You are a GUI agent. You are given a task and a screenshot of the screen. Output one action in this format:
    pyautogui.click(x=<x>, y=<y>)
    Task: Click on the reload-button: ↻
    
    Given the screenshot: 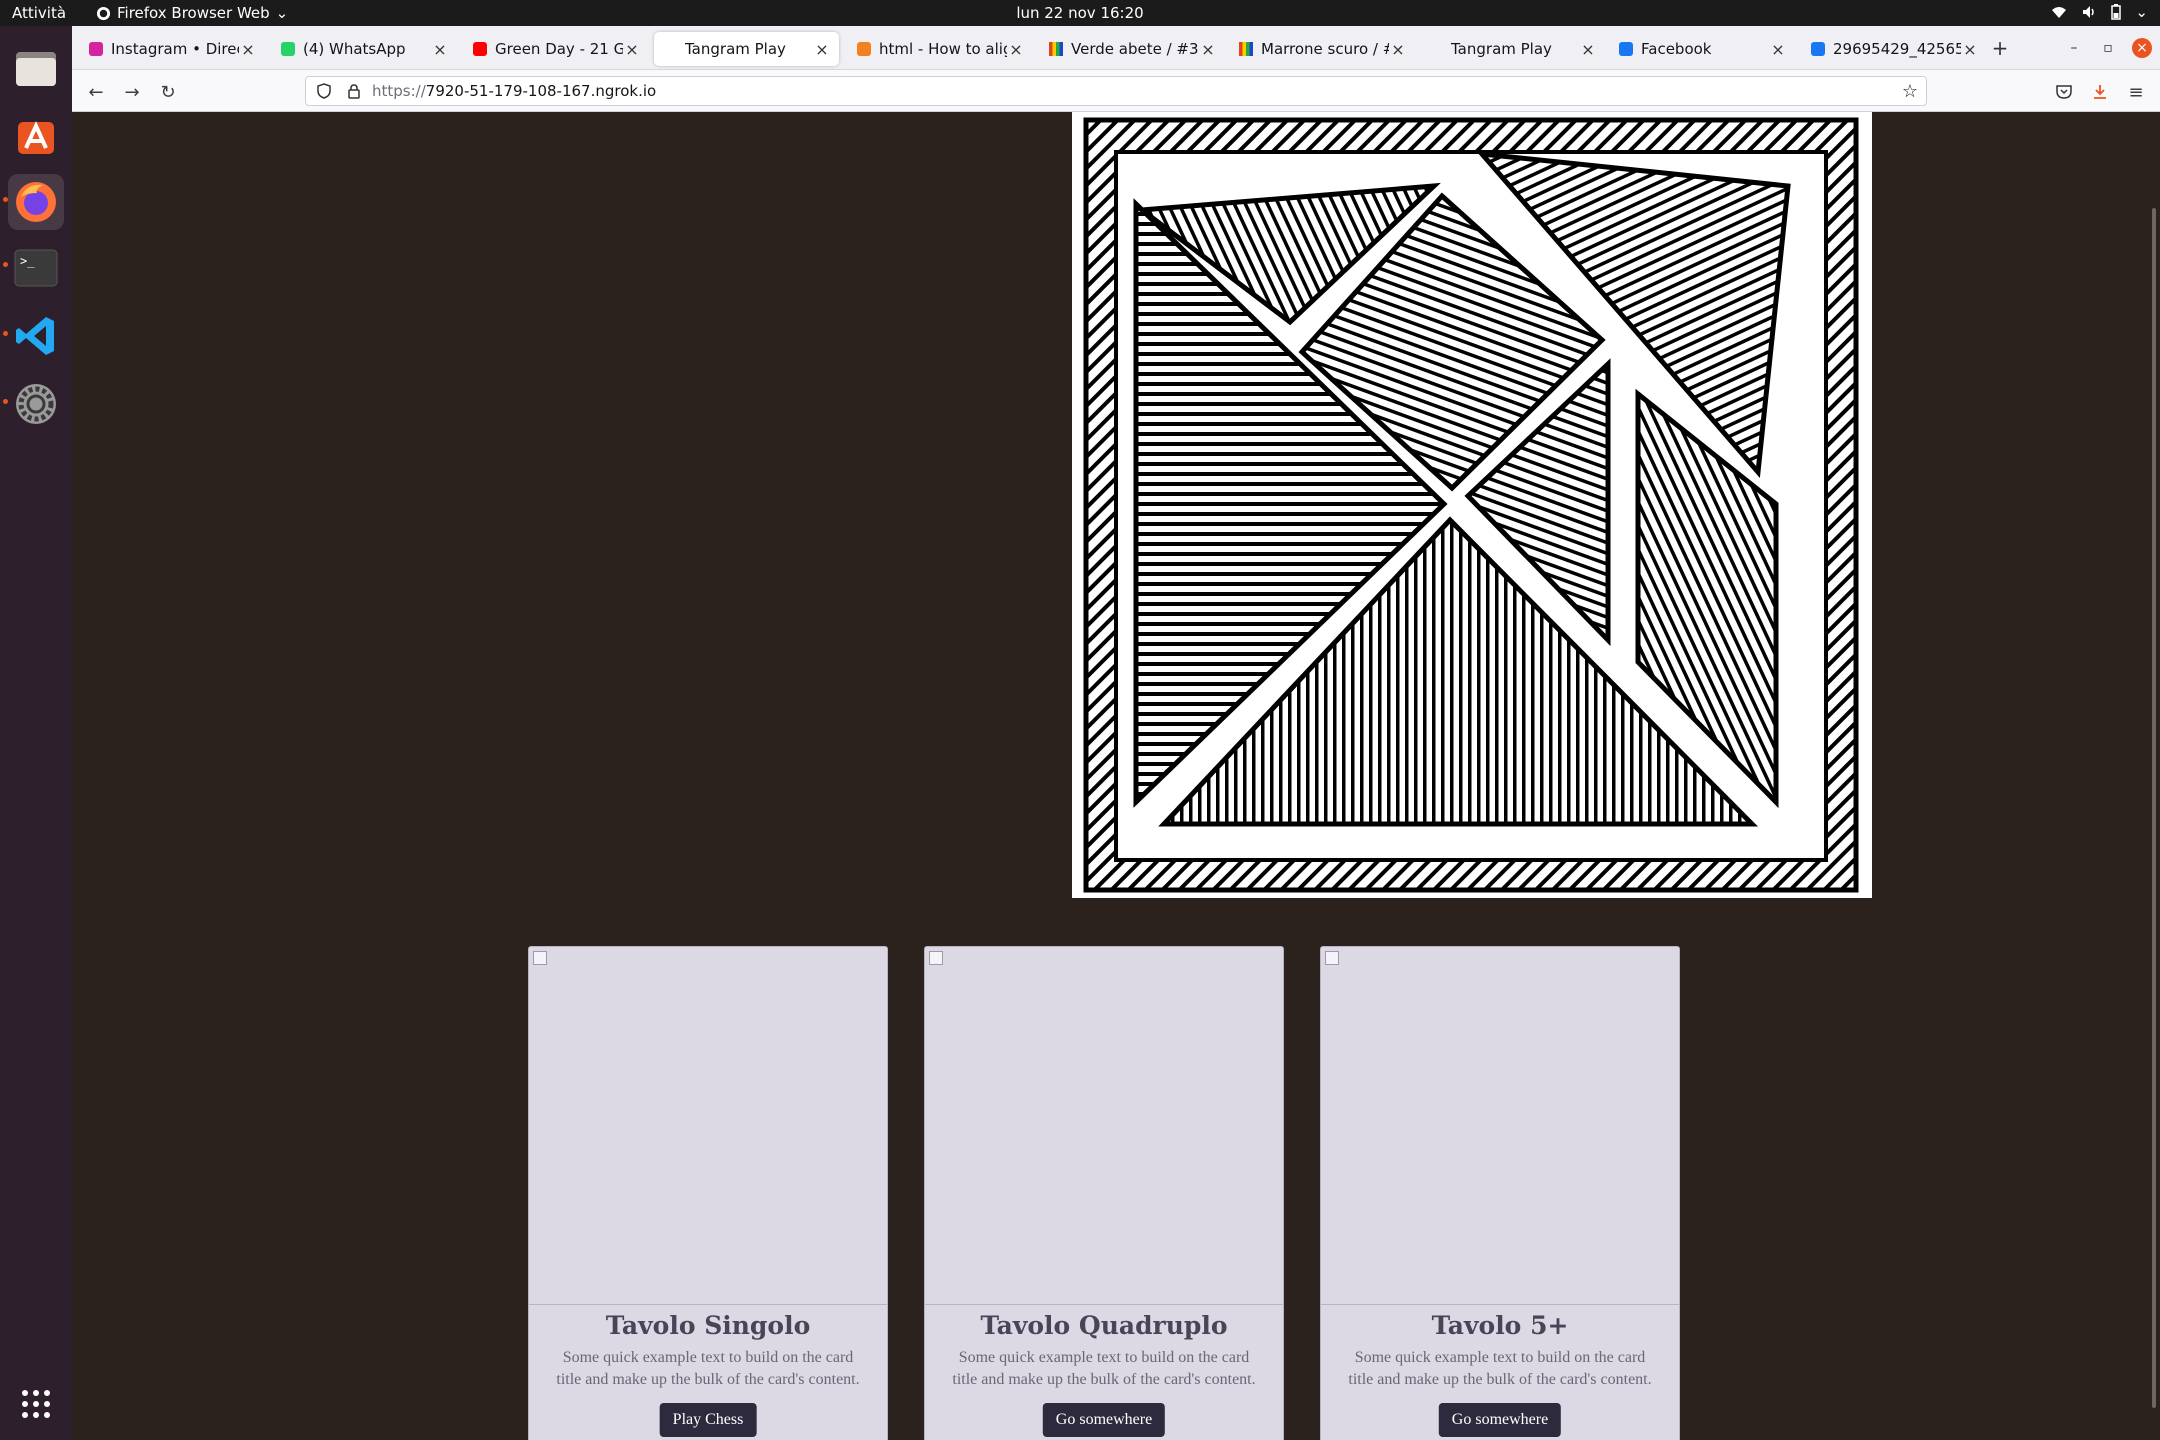 What is the action you would take?
    pyautogui.click(x=168, y=92)
    